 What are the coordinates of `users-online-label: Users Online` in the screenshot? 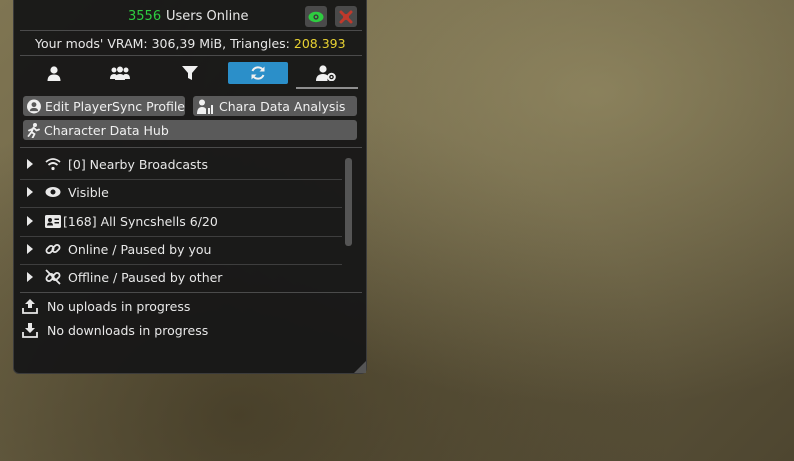 It's located at (207, 16).